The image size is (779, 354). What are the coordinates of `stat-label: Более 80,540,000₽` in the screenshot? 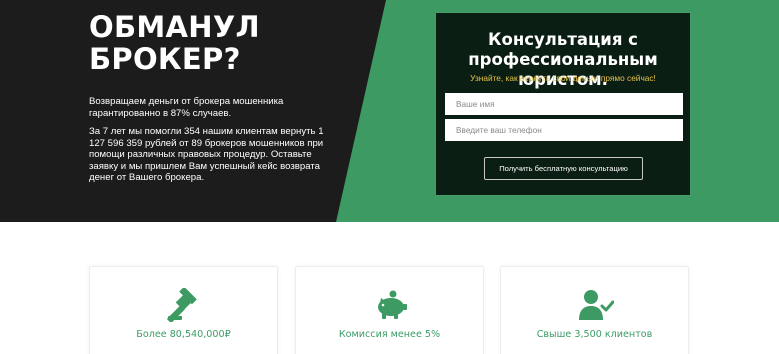 It's located at (183, 334).